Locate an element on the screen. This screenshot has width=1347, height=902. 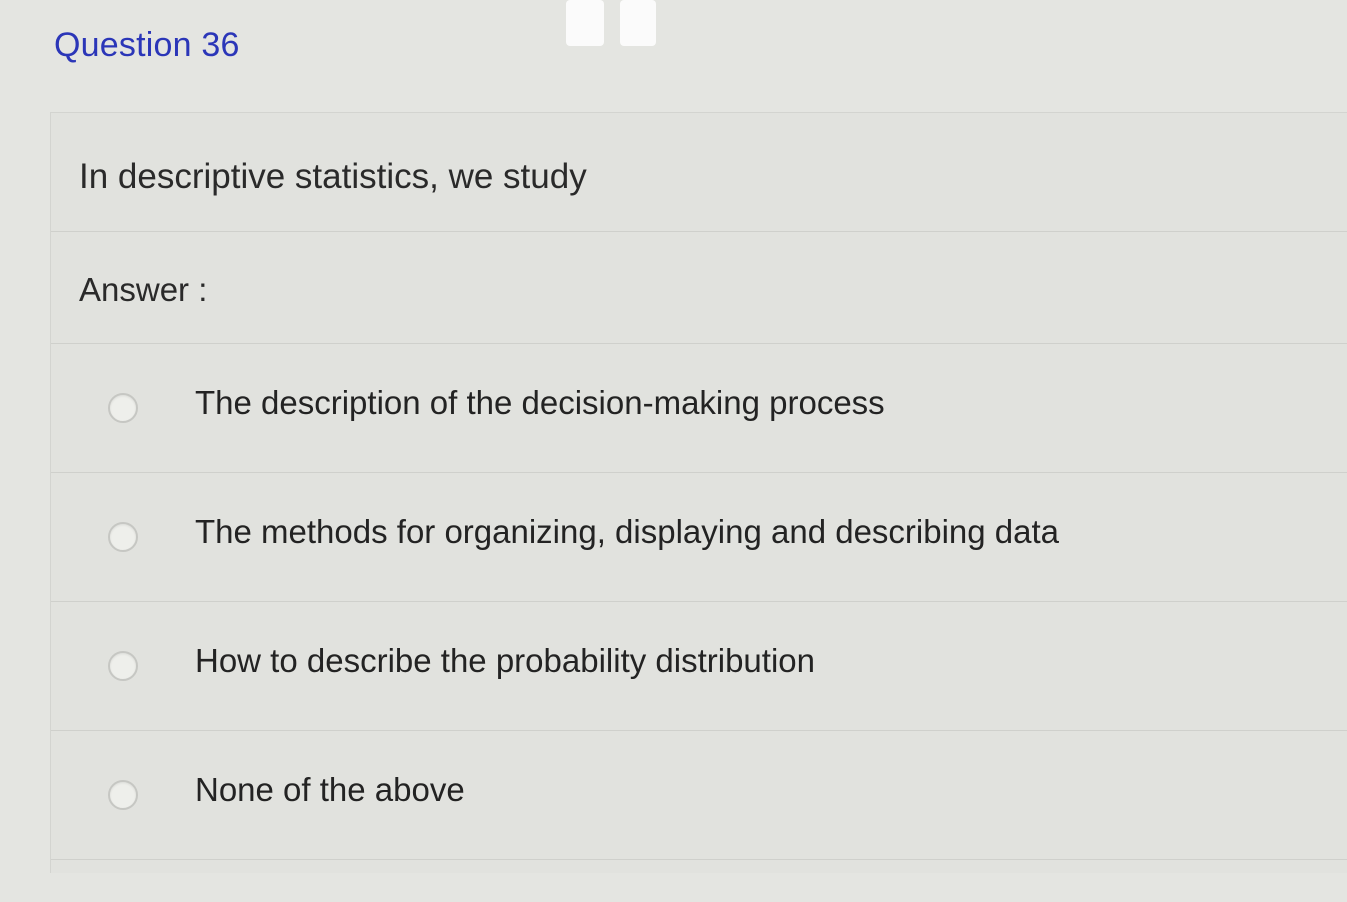
answer-label-row: Answer : is located at coordinates (699, 287).